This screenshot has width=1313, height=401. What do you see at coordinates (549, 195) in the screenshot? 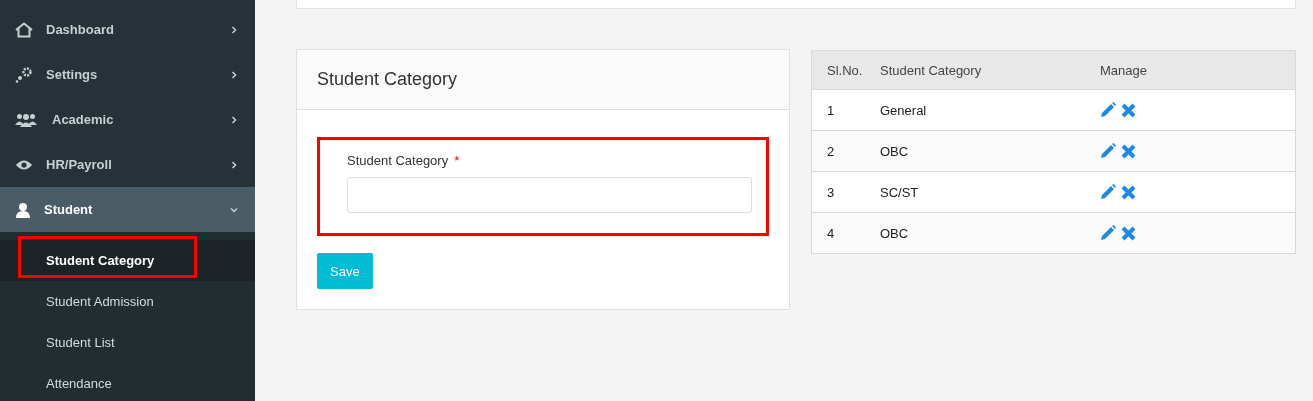
I see `input-field` at bounding box center [549, 195].